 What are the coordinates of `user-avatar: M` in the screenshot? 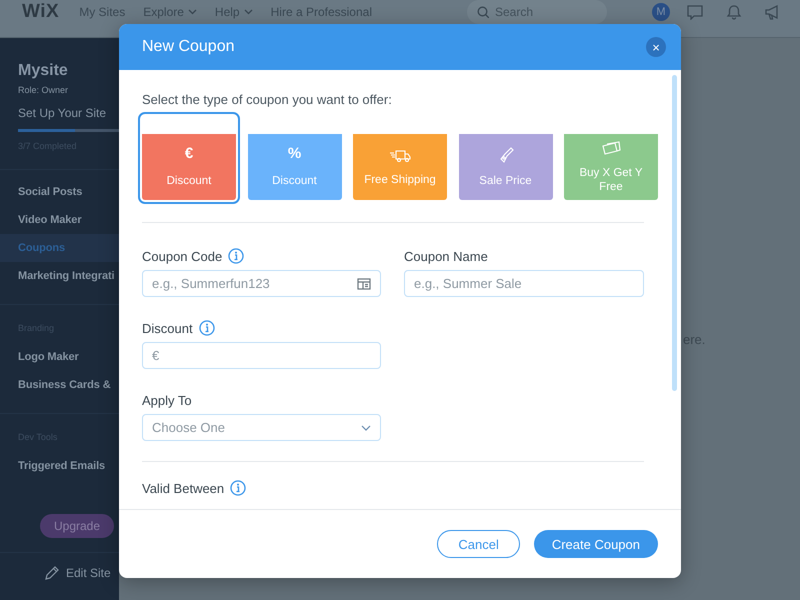 It's located at (661, 11).